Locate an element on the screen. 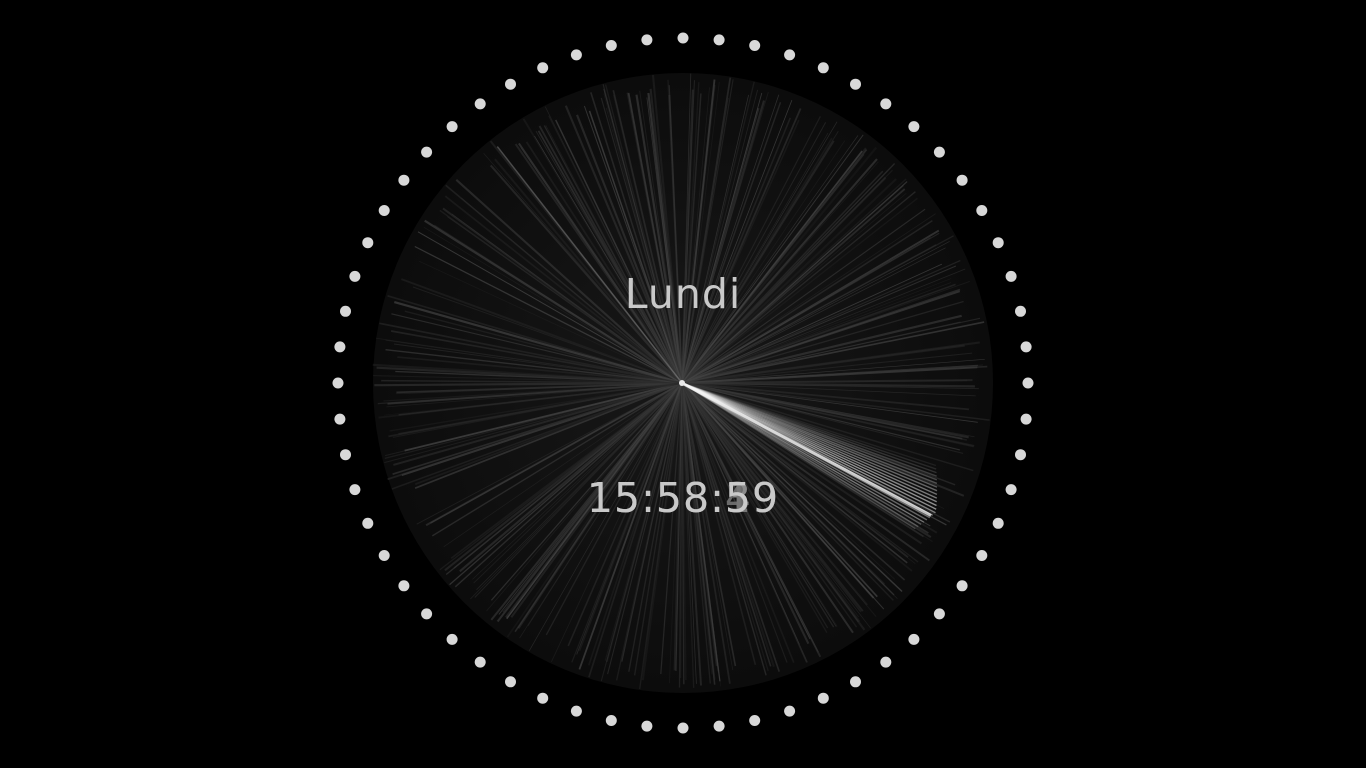 The height and width of the screenshot is (768, 1366). center-pivot is located at coordinates (682, 383).